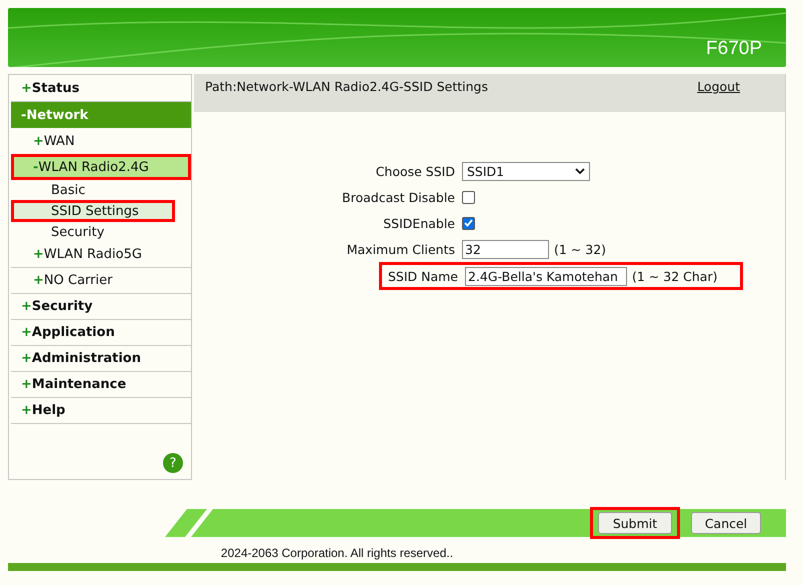  What do you see at coordinates (401, 249) in the screenshot?
I see `field-label: Maximum Clients` at bounding box center [401, 249].